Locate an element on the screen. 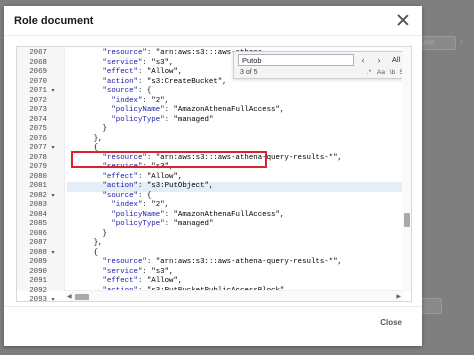 The width and height of the screenshot is (474, 355). line-number: 2089 is located at coordinates (38, 262).